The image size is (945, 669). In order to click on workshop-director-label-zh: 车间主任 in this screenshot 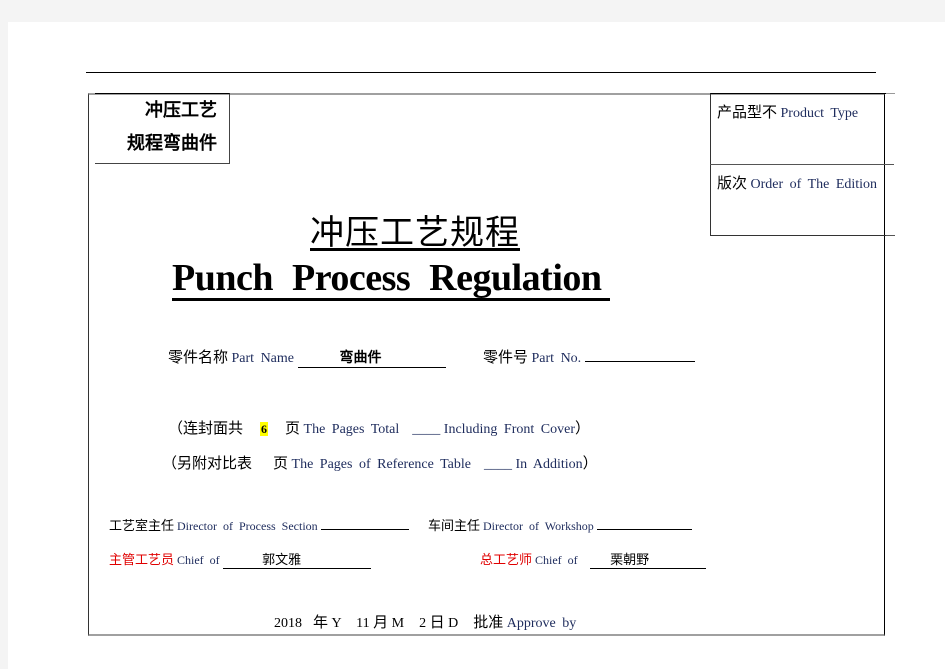, I will do `click(454, 526)`.